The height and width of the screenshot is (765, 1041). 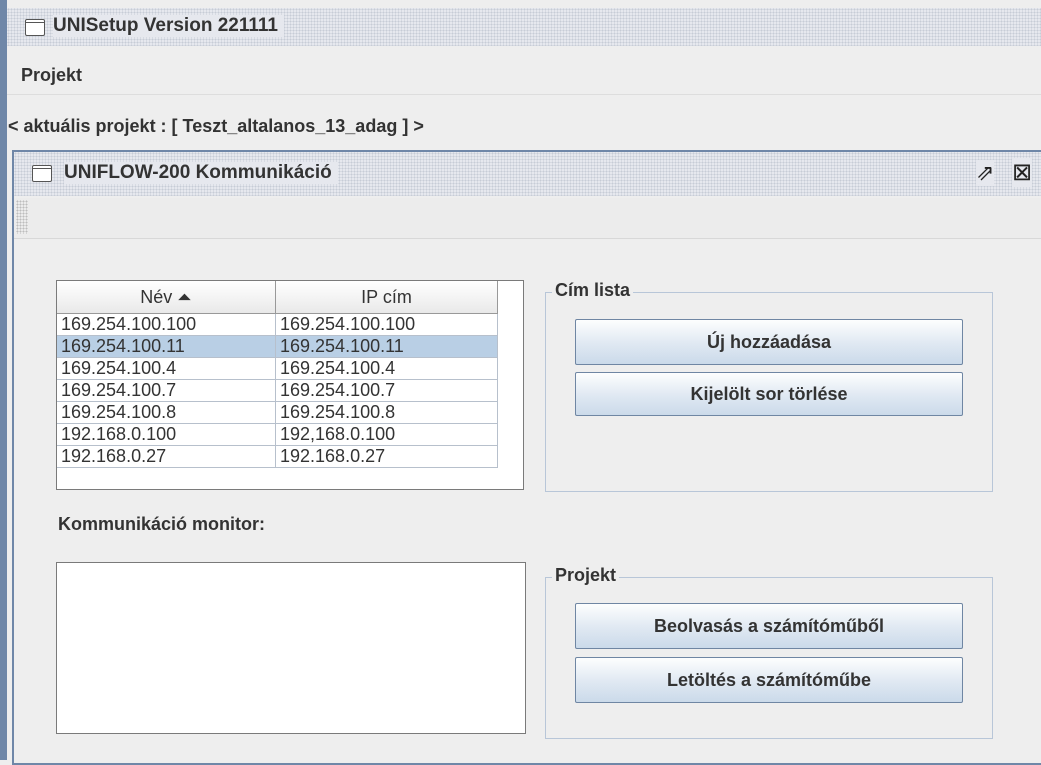 I want to click on cell-name: 169.254.100.100, so click(x=166, y=324).